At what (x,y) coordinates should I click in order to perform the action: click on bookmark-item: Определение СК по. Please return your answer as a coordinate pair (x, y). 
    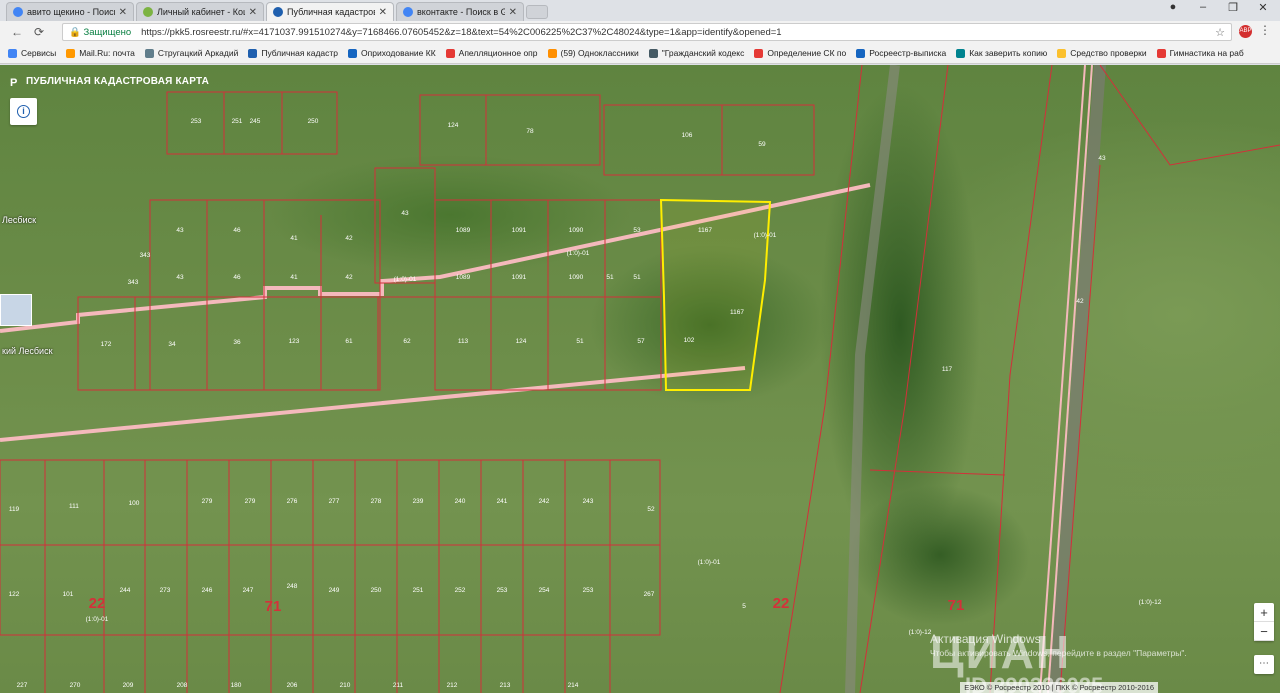
    Looking at the image, I should click on (800, 53).